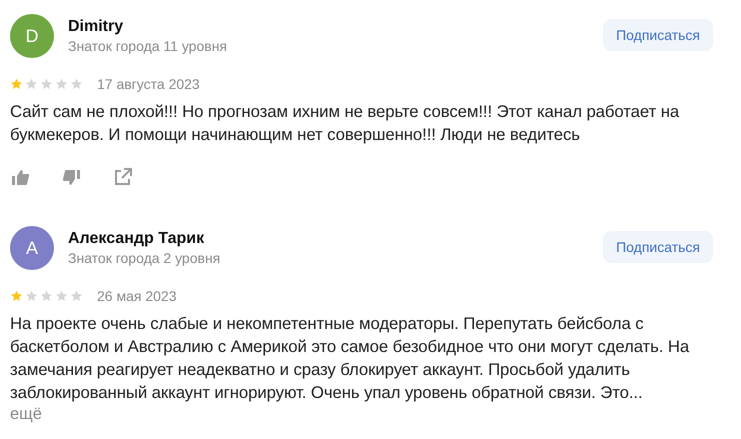  What do you see at coordinates (345, 123) in the screenshot?
I see `review-text: Сайт сам не плохой!!! Но прогнозам ихним не верьте совсем!!! Этот канал работает на букмекеров. И помощи начинающим нет совершенно!!! Люди не ведитесь` at bounding box center [345, 123].